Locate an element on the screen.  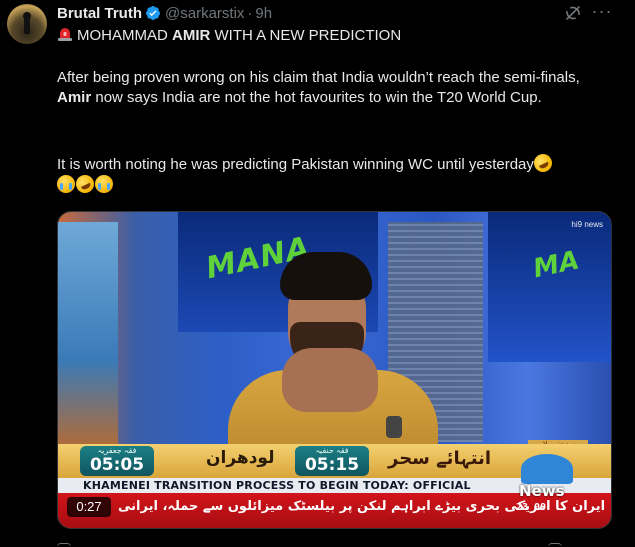
prayer-time-box-1: فقہ جعفریہ 05:05 is located at coordinates (117, 461).